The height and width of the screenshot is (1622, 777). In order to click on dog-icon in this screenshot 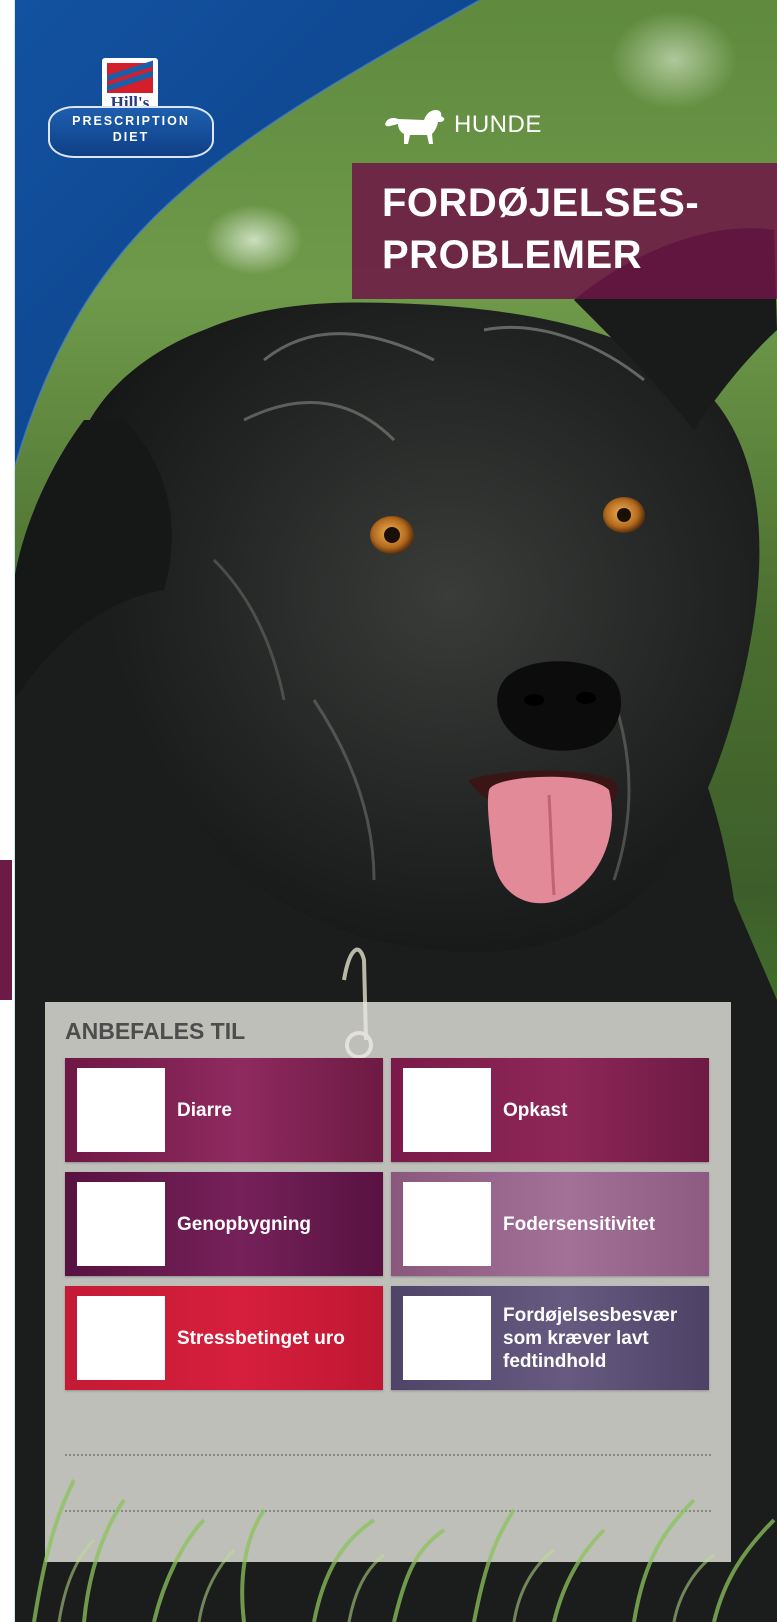, I will do `click(415, 127)`.